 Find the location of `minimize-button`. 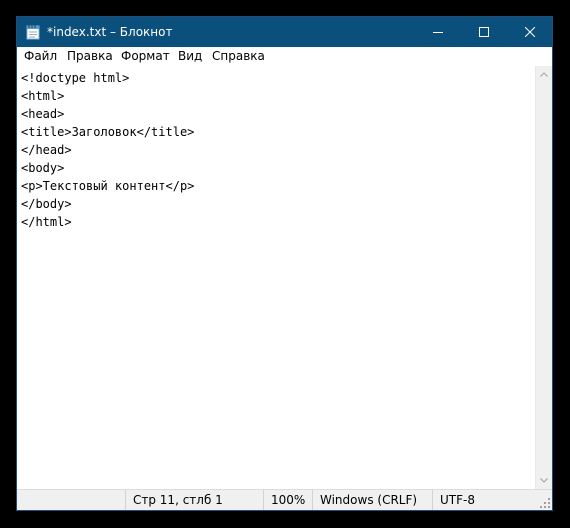

minimize-button is located at coordinates (438, 32).